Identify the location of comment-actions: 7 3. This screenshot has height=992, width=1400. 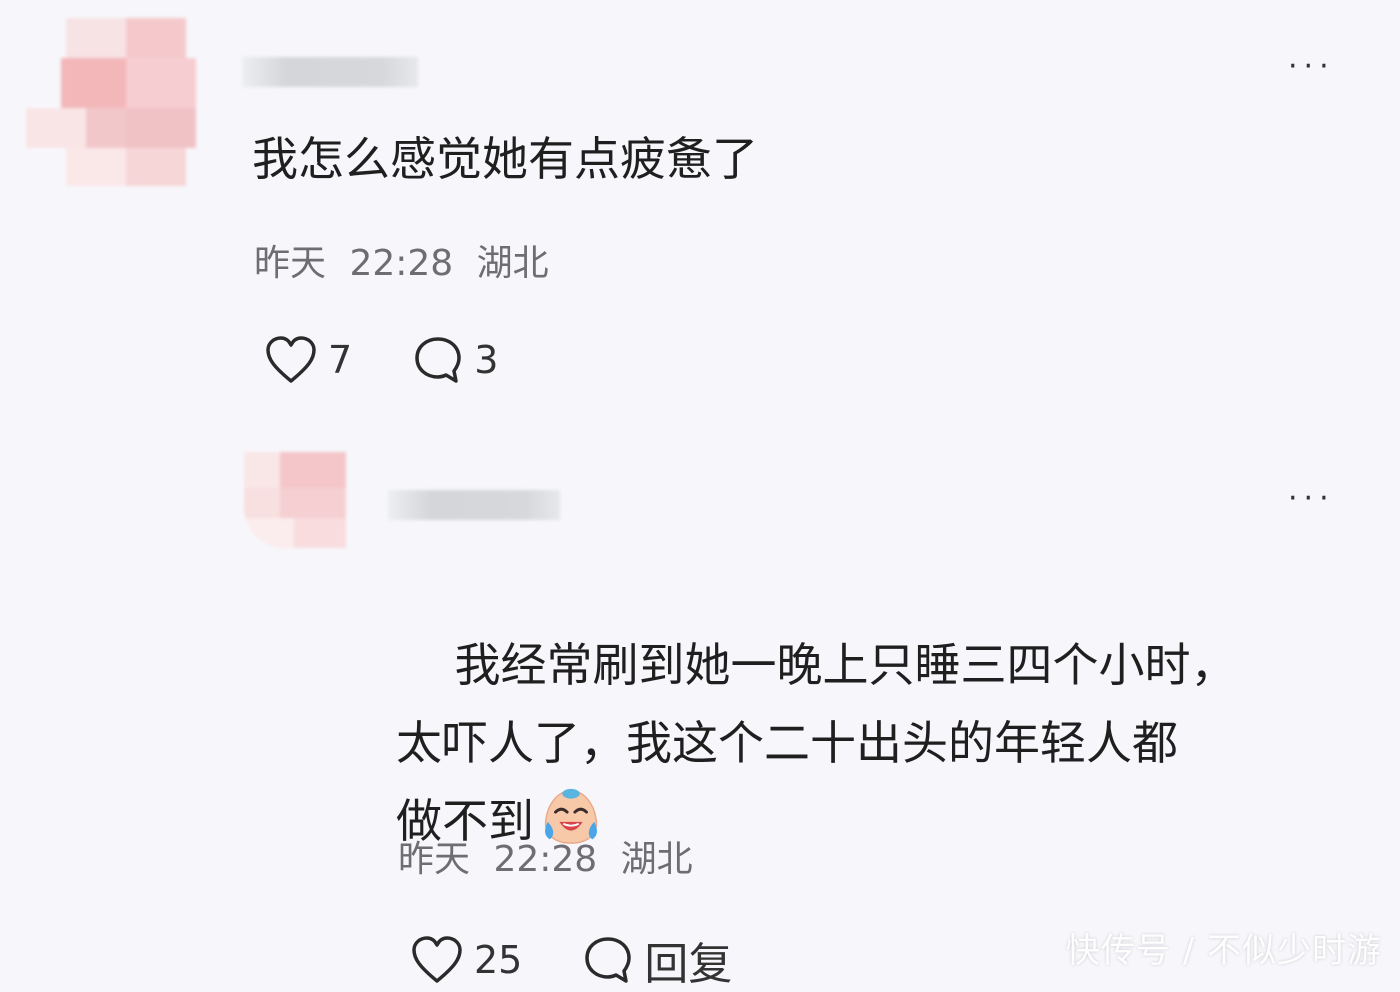
(381, 360).